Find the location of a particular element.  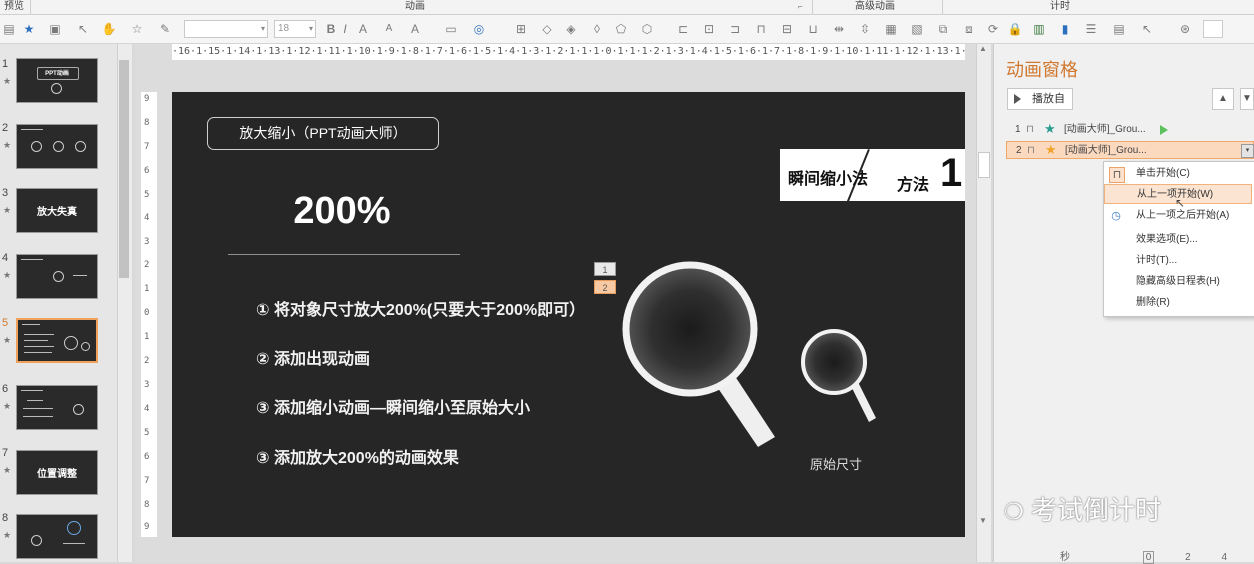

slide-number: 8 is located at coordinates (5, 518).